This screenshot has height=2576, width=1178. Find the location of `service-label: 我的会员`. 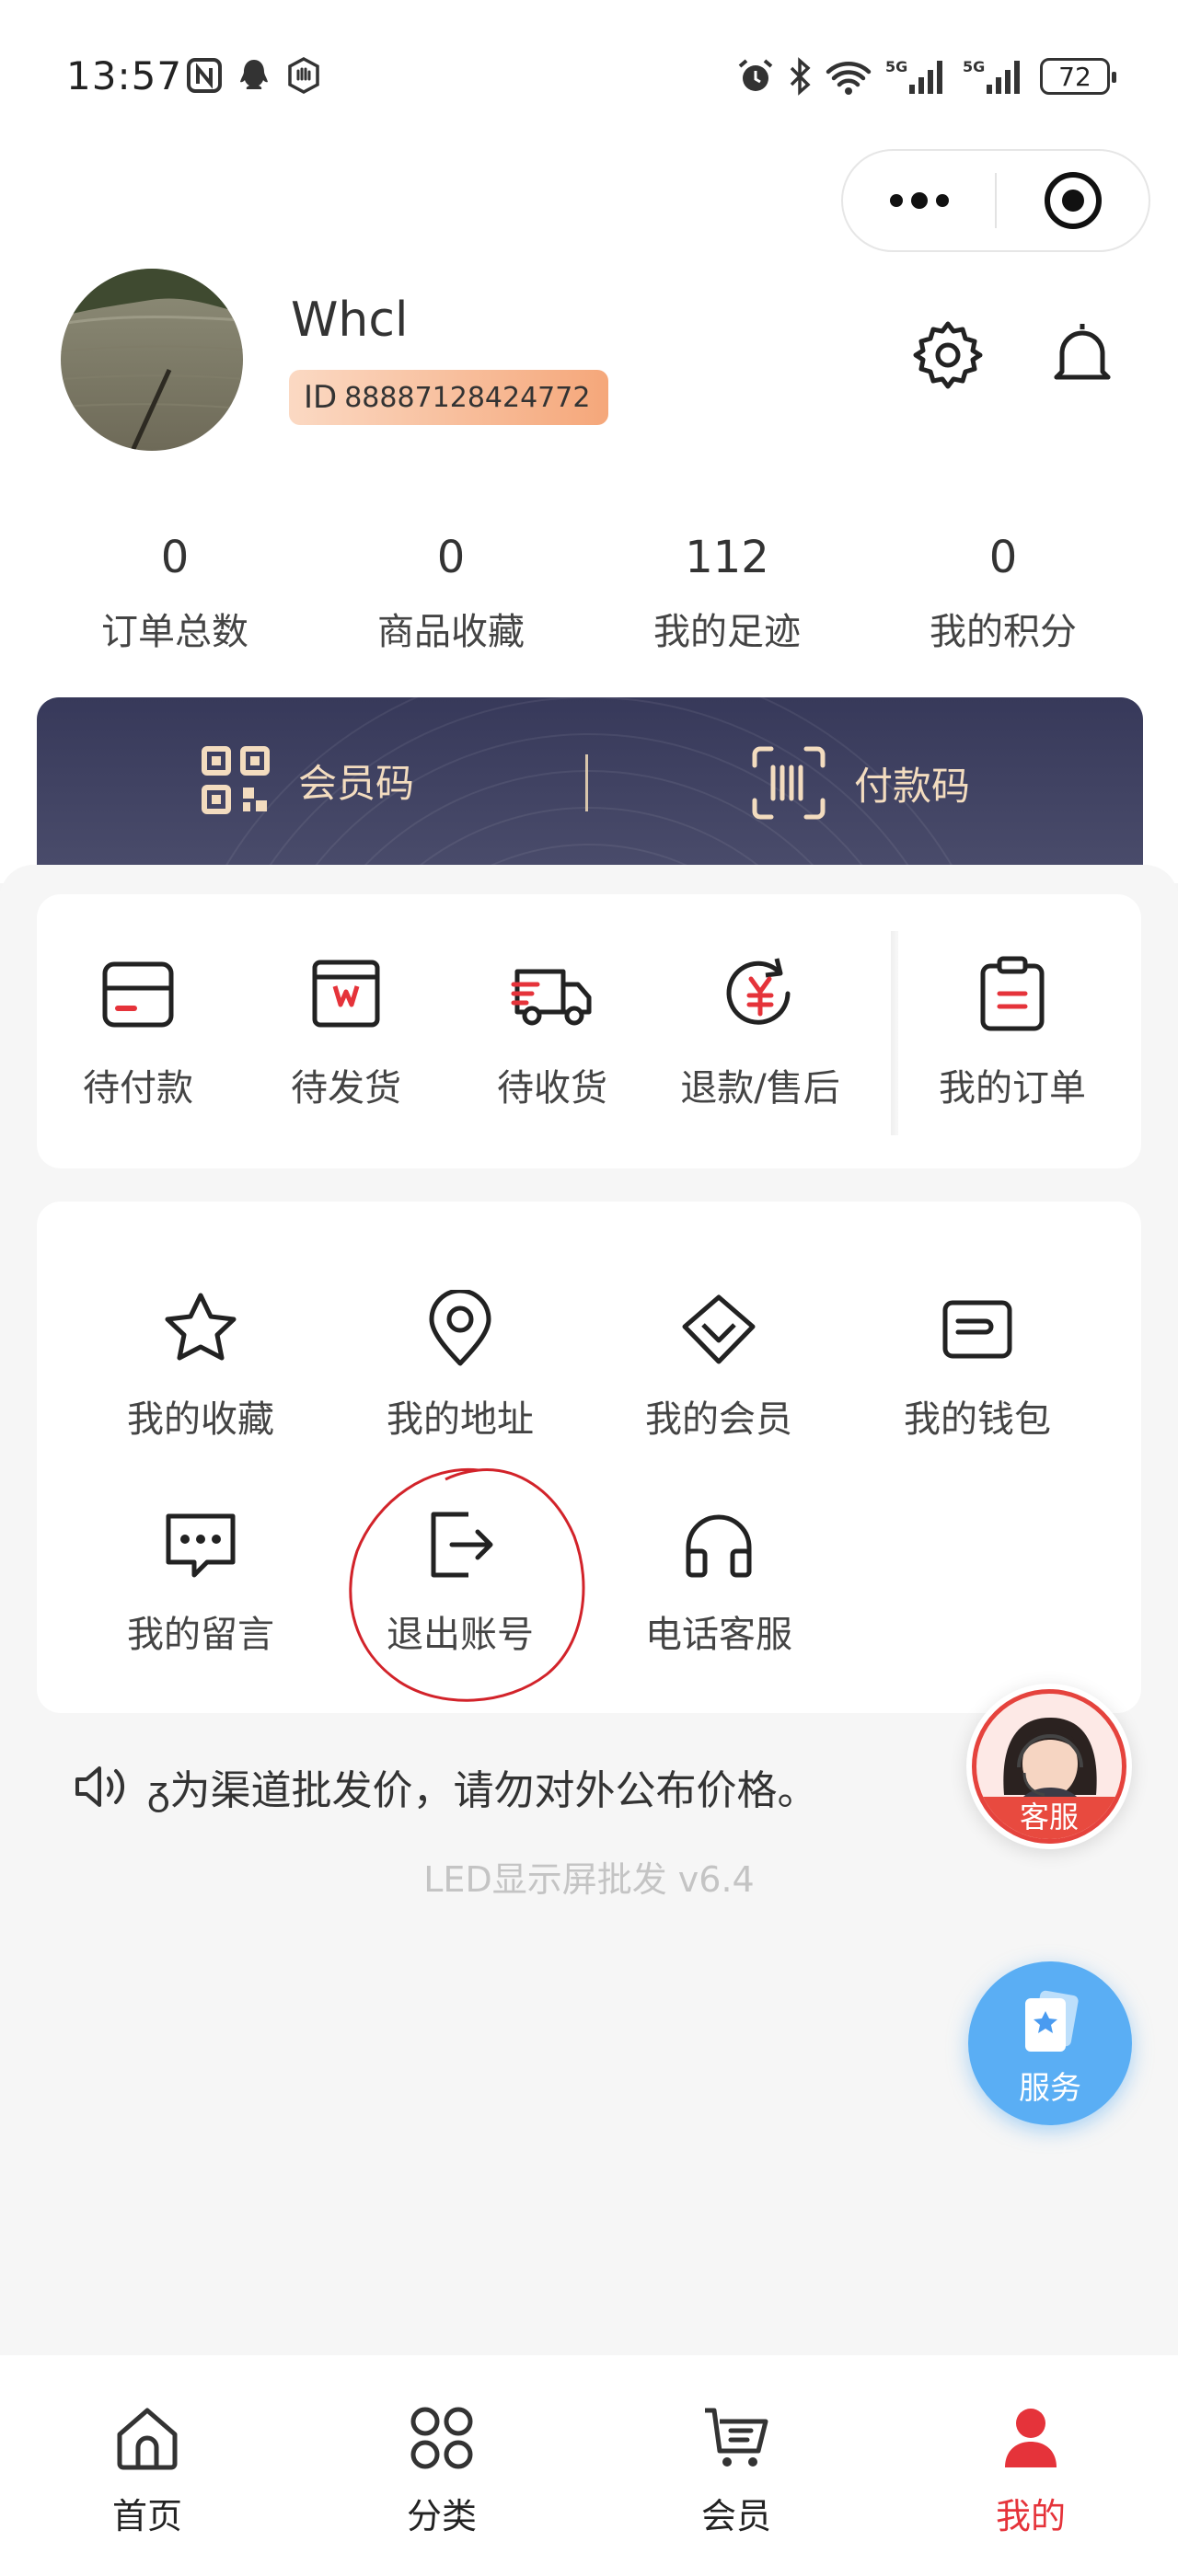

service-label: 我的会员 is located at coordinates (718, 1419).